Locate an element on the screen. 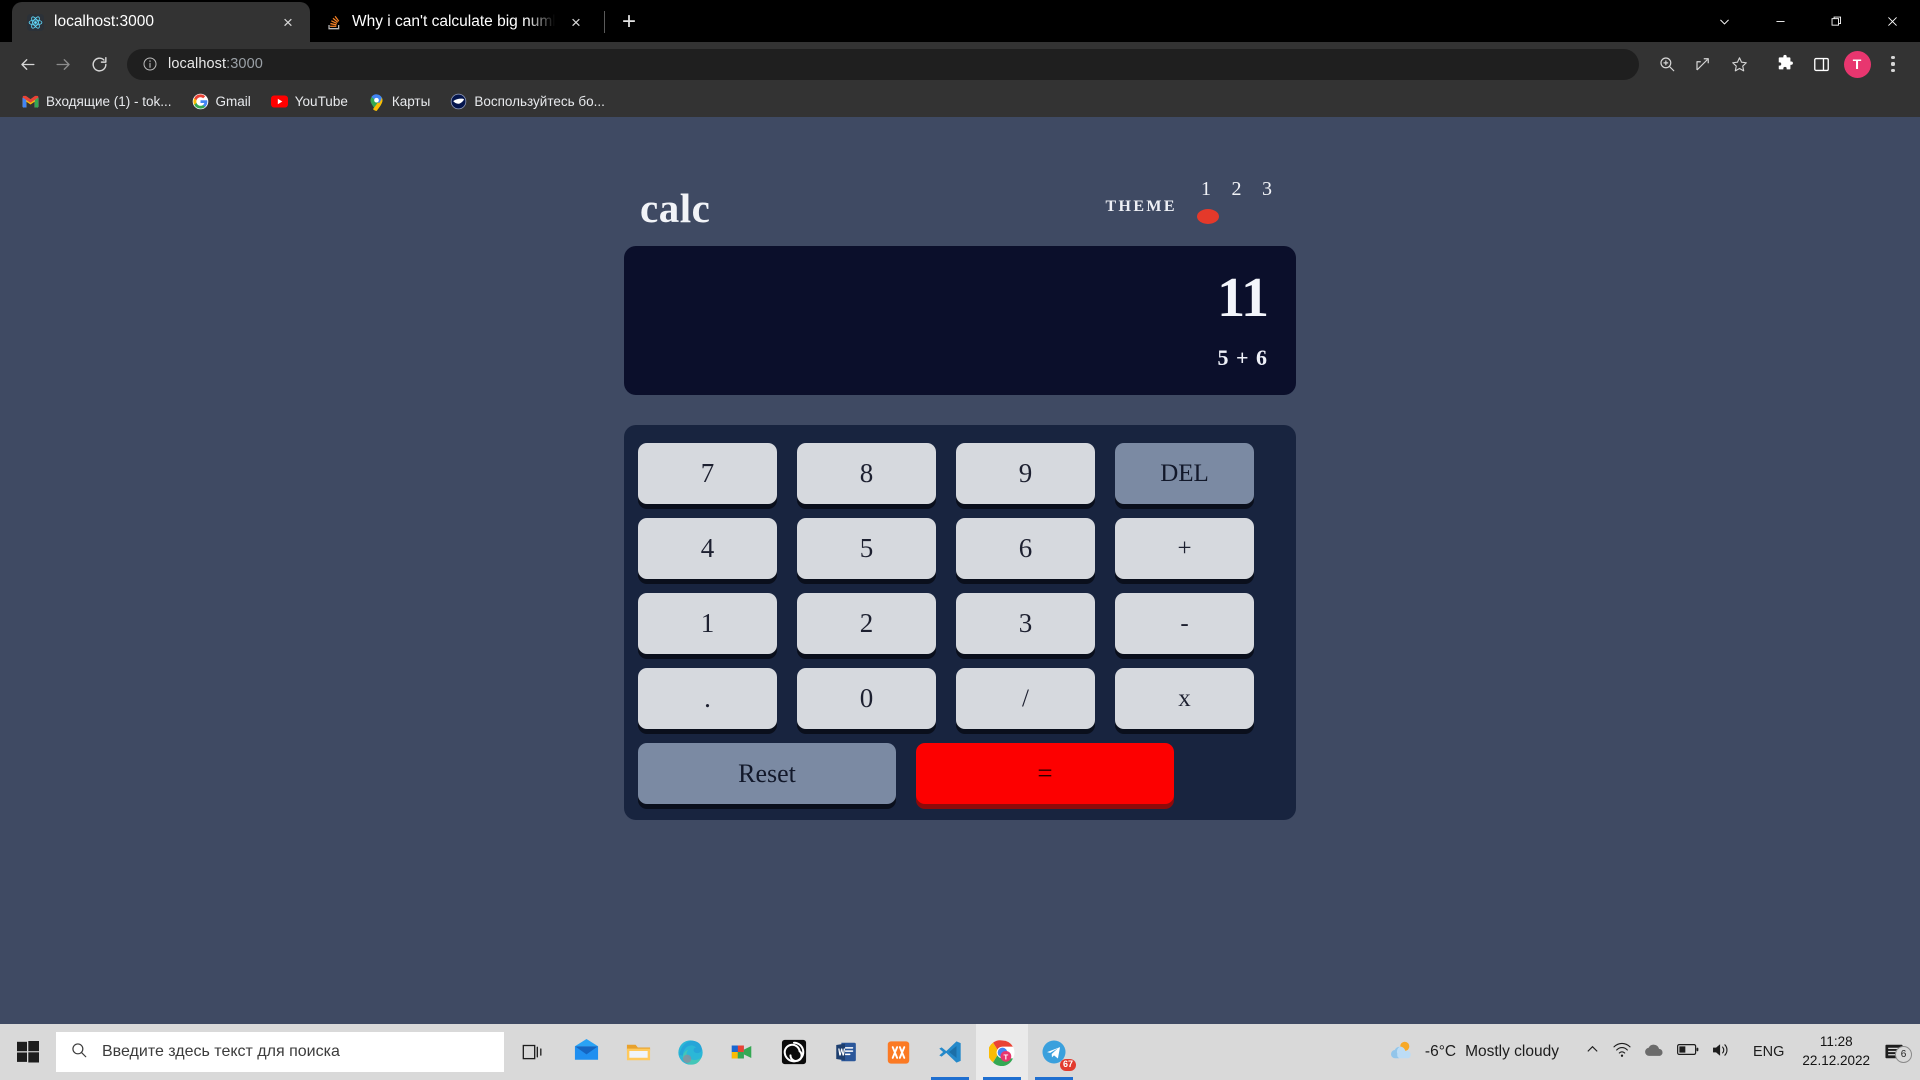  three-dots-menu-icon is located at coordinates (1893, 64).